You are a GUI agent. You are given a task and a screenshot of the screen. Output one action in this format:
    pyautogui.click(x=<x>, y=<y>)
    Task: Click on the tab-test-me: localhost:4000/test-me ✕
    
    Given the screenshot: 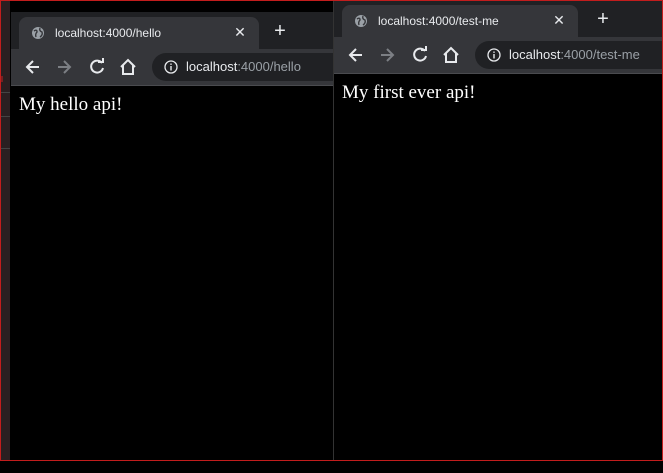 What is the action you would take?
    pyautogui.click(x=460, y=21)
    